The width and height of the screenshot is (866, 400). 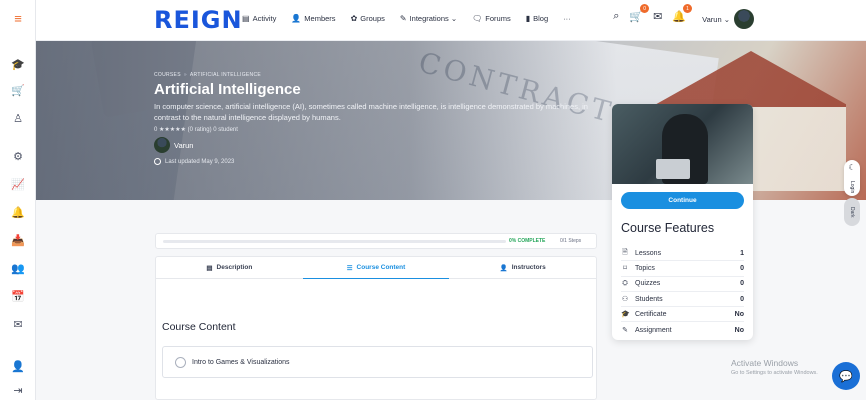 I want to click on login-toggle: ☾ Login, so click(x=852, y=178).